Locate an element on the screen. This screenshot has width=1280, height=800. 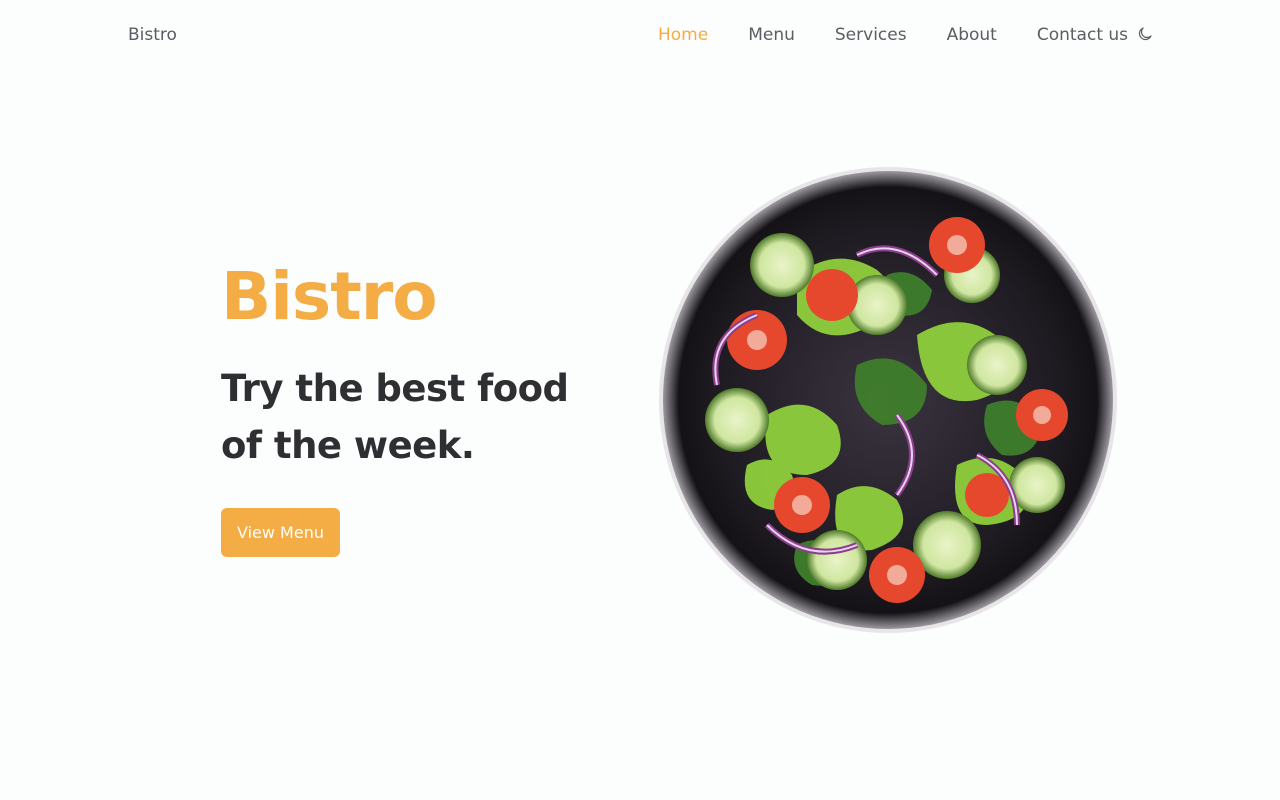
view-menu-button: View Menu is located at coordinates (280, 532).